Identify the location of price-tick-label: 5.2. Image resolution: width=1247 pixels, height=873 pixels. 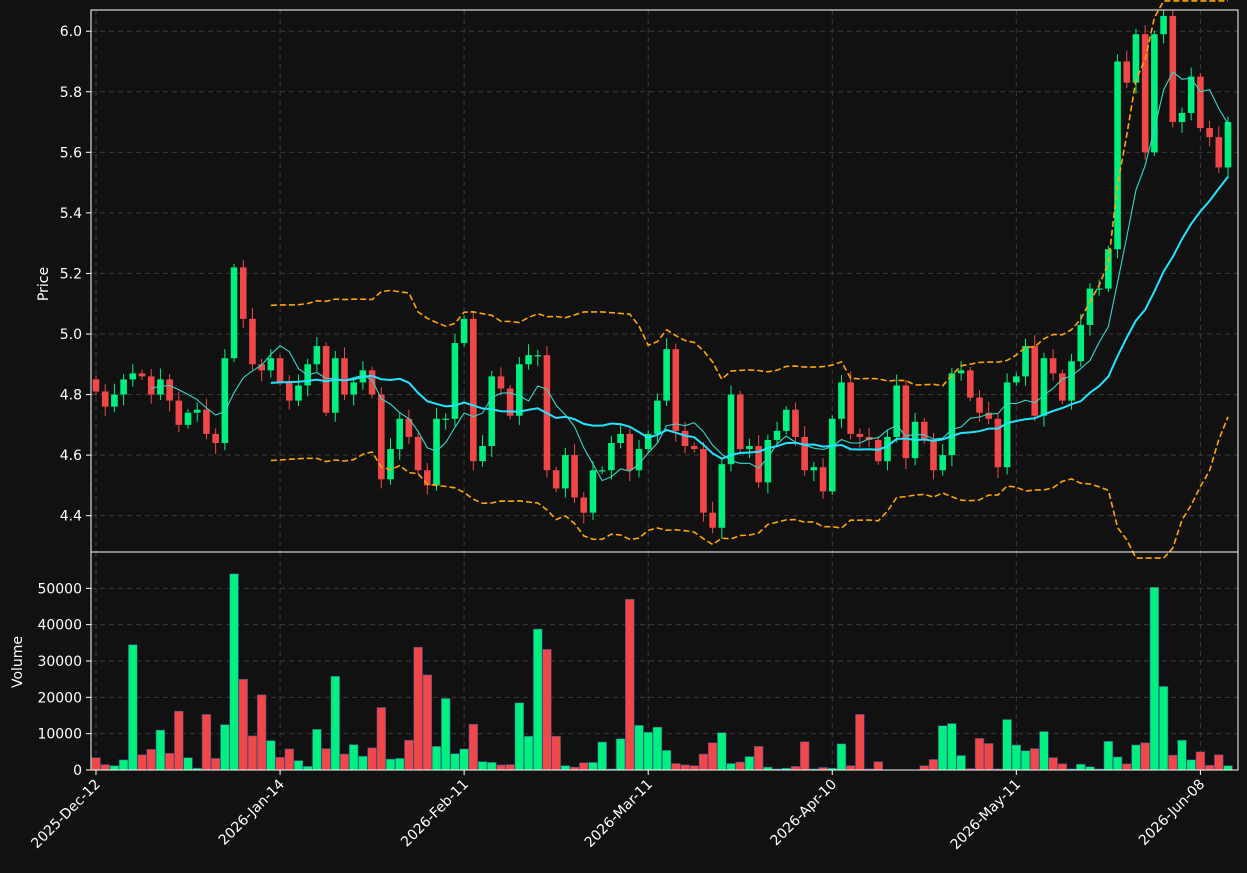
(71, 274).